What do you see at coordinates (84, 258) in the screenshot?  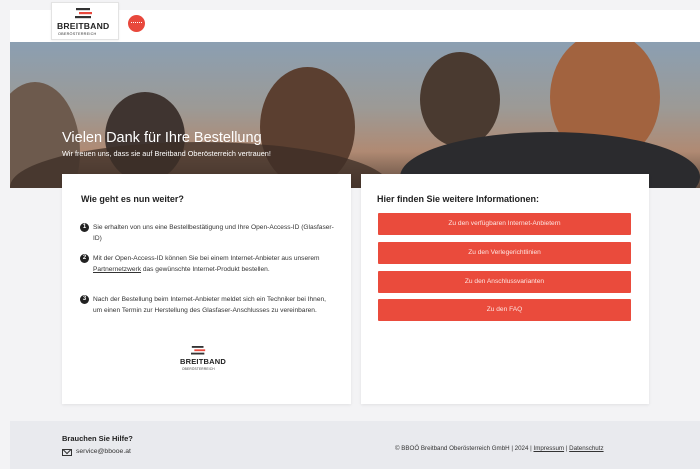 I see `step-number-badge: 2` at bounding box center [84, 258].